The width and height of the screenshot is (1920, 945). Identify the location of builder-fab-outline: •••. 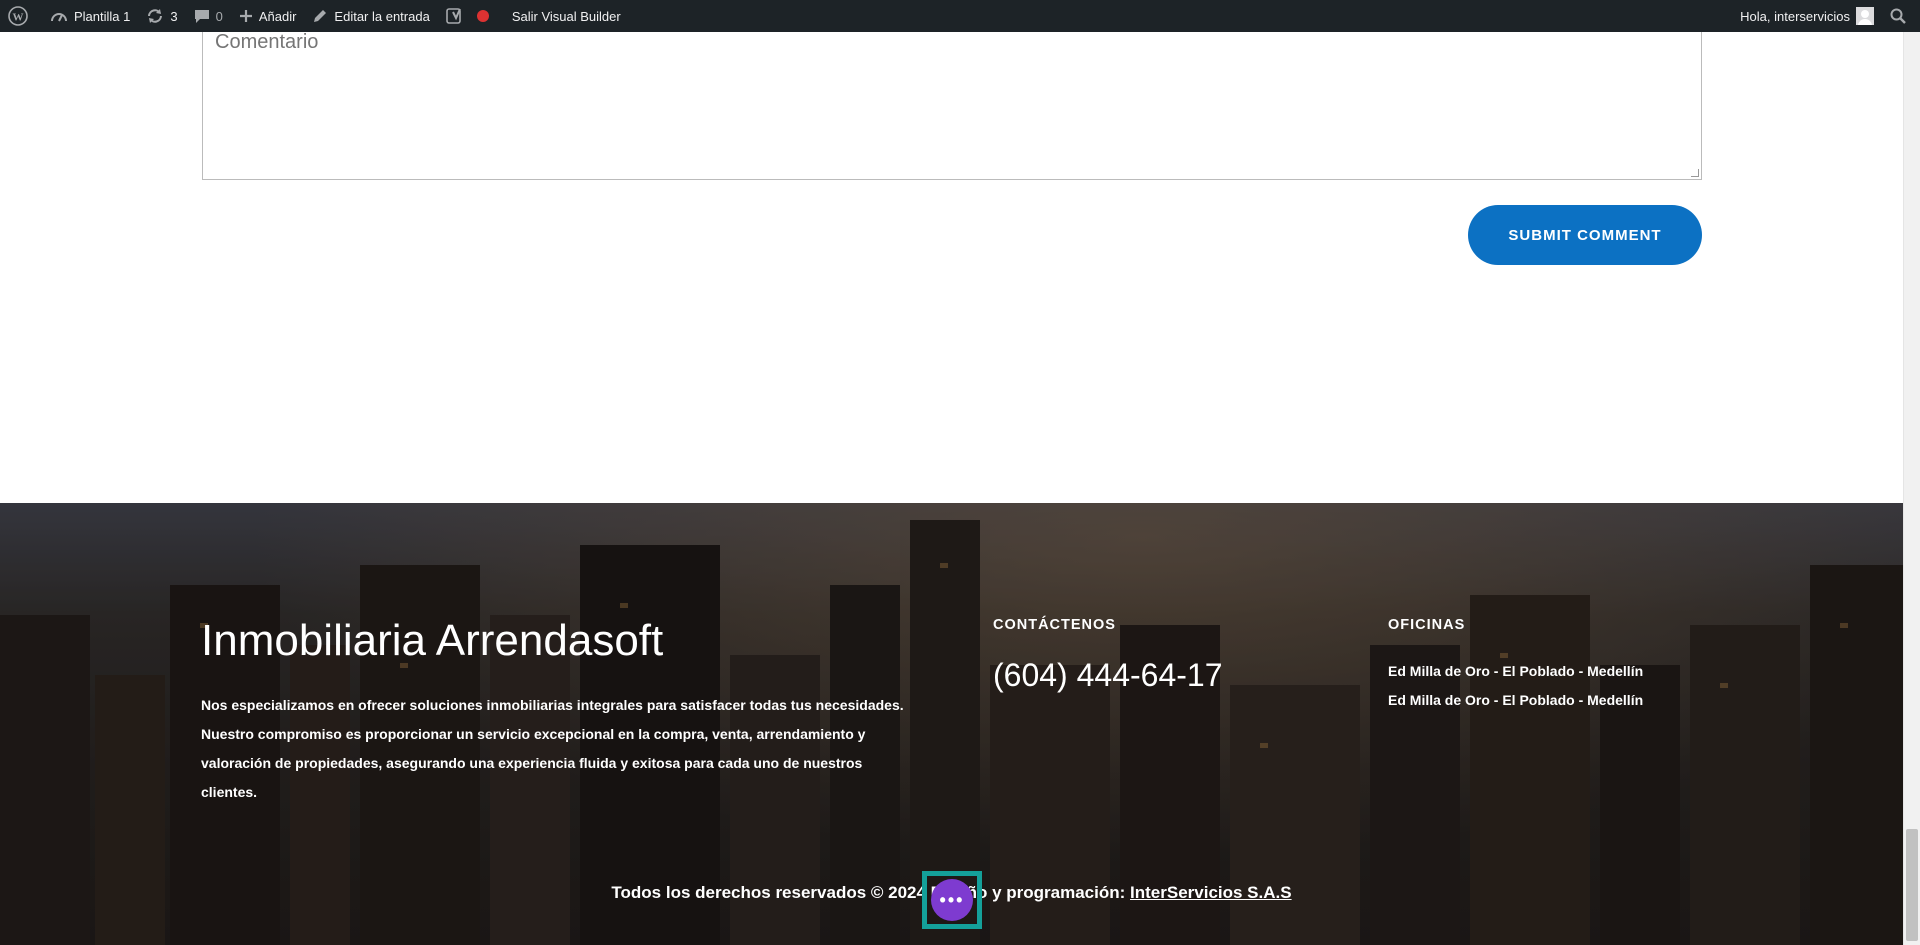
(952, 900).